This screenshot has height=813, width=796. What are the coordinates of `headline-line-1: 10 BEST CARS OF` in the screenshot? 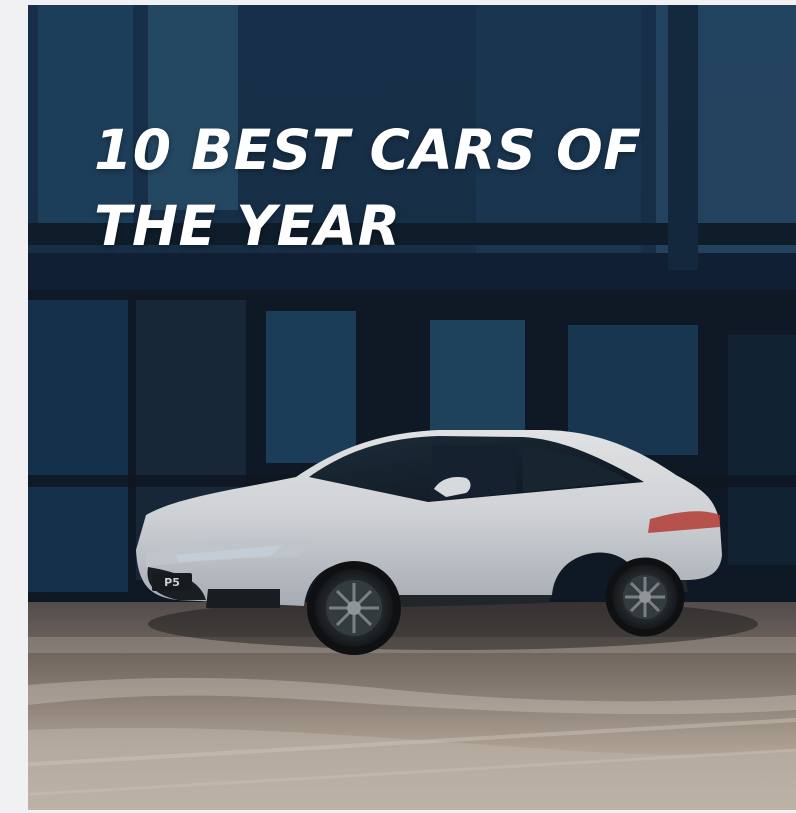 It's located at (368, 150).